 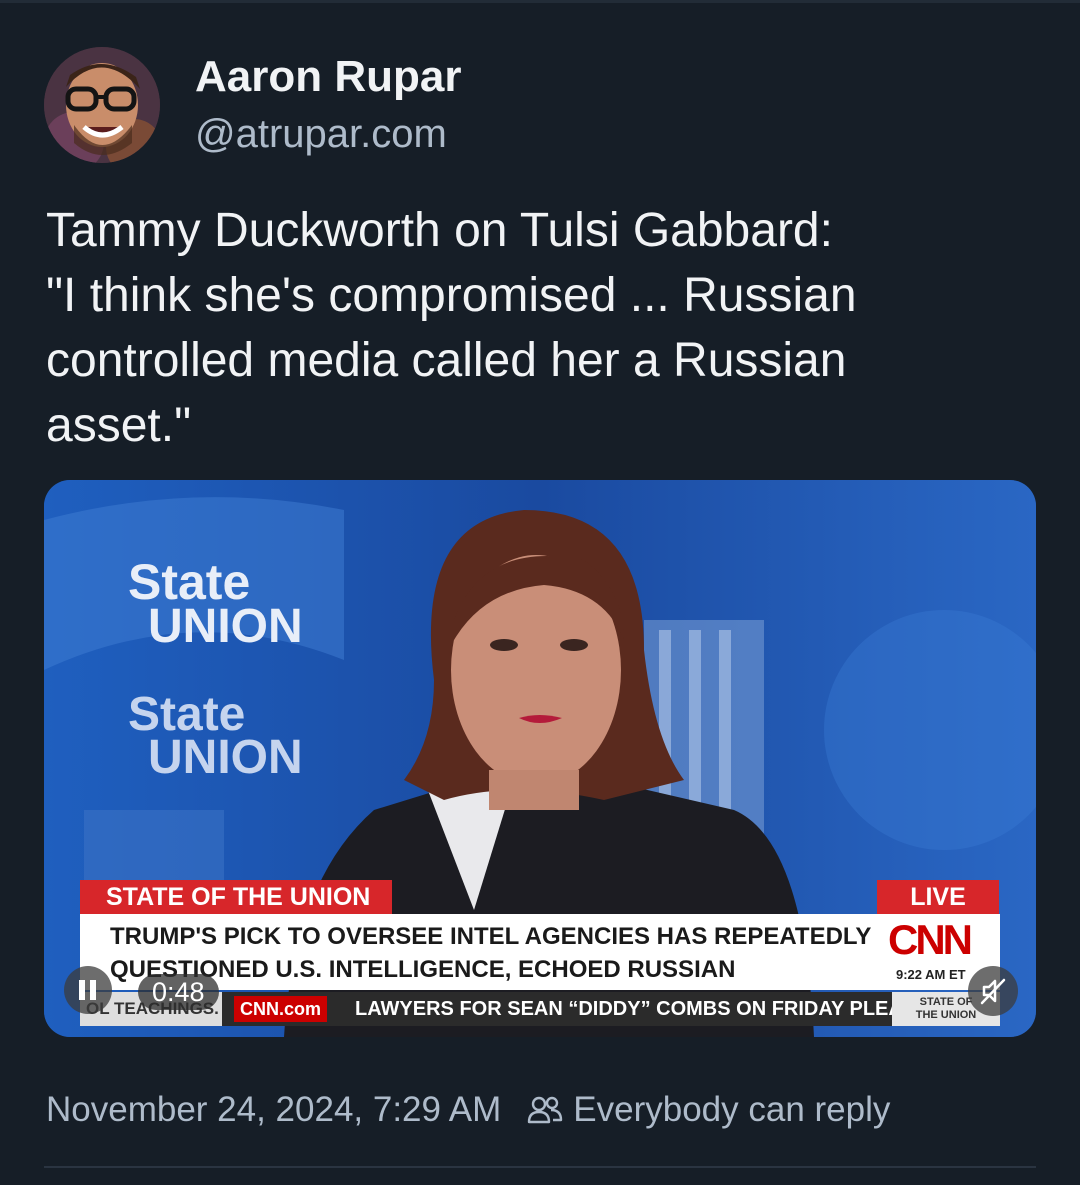 I want to click on show-logo-top: State UNION, so click(x=215, y=603).